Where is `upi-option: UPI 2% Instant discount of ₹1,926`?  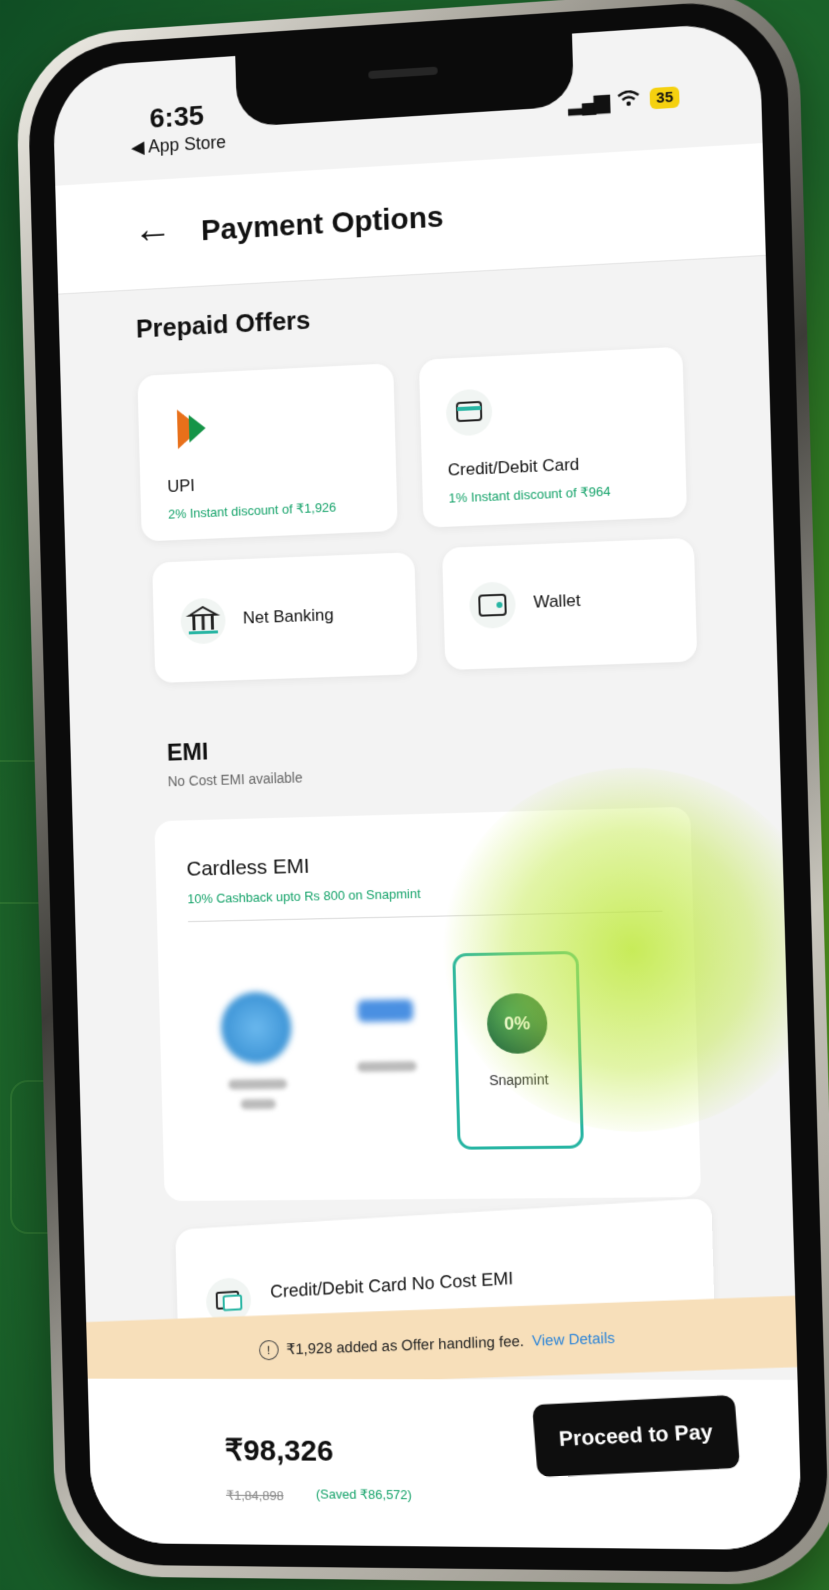
upi-option: UPI 2% Instant discount of ₹1,926 is located at coordinates (267, 452).